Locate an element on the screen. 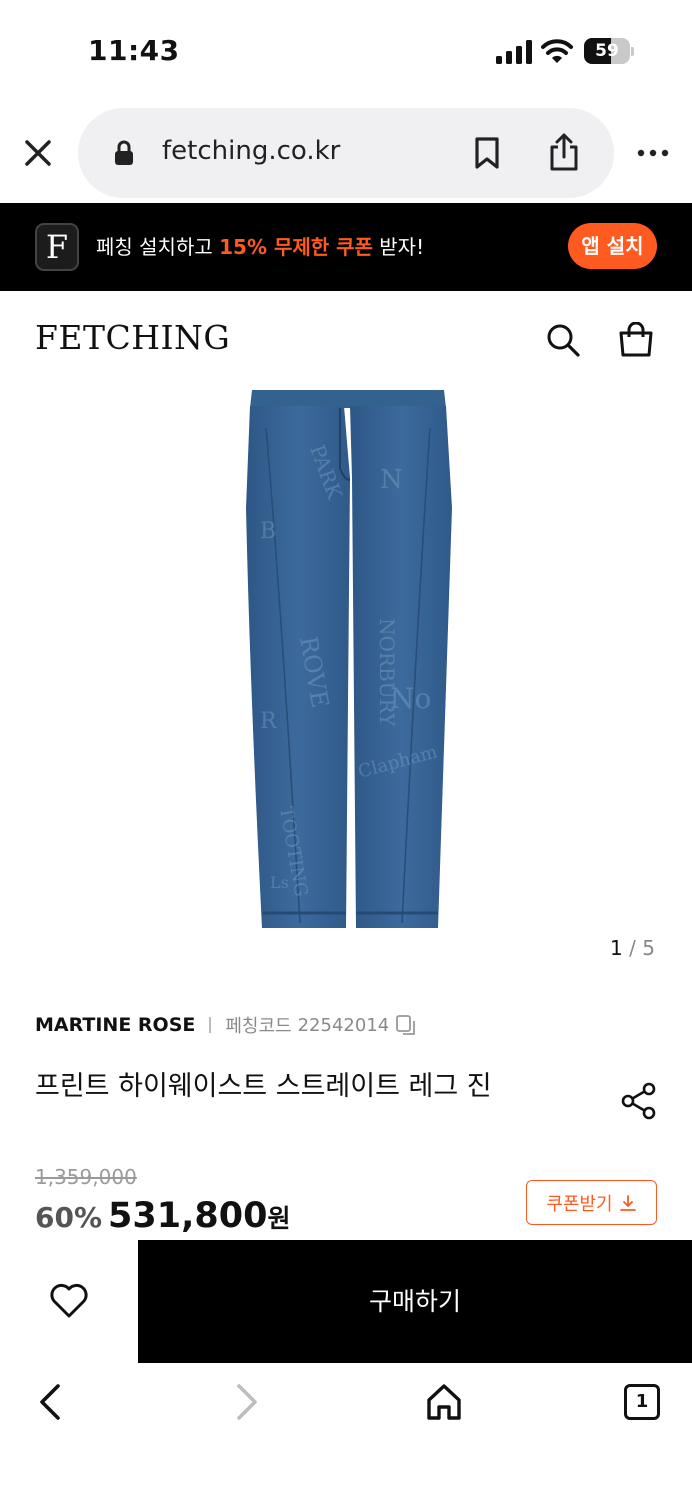 Image resolution: width=692 pixels, height=1500 pixels. svg-text: R is located at coordinates (269, 721).